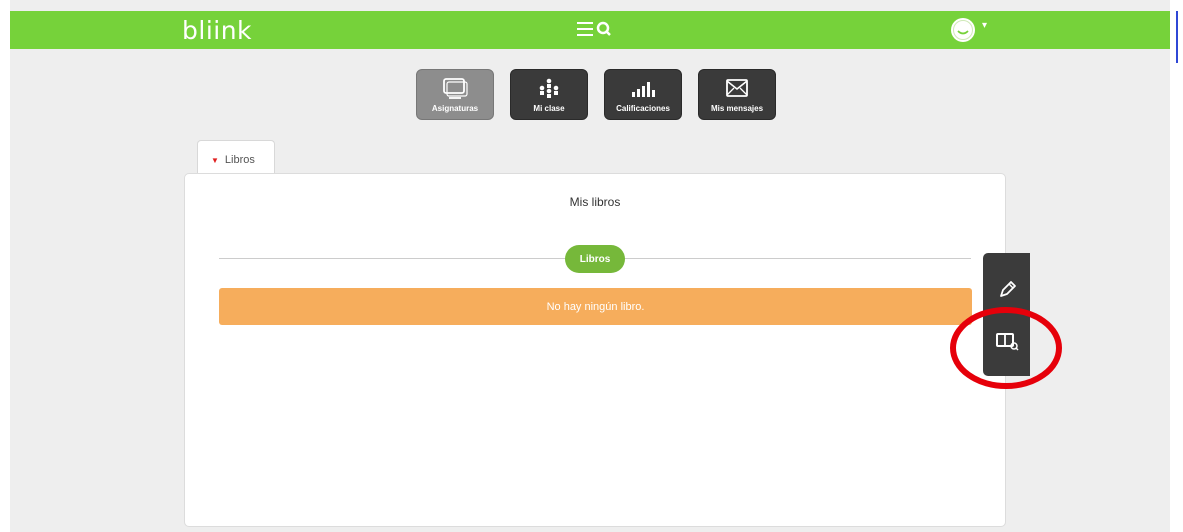 The width and height of the screenshot is (1183, 532). What do you see at coordinates (737, 87) in the screenshot?
I see `envelope-icon` at bounding box center [737, 87].